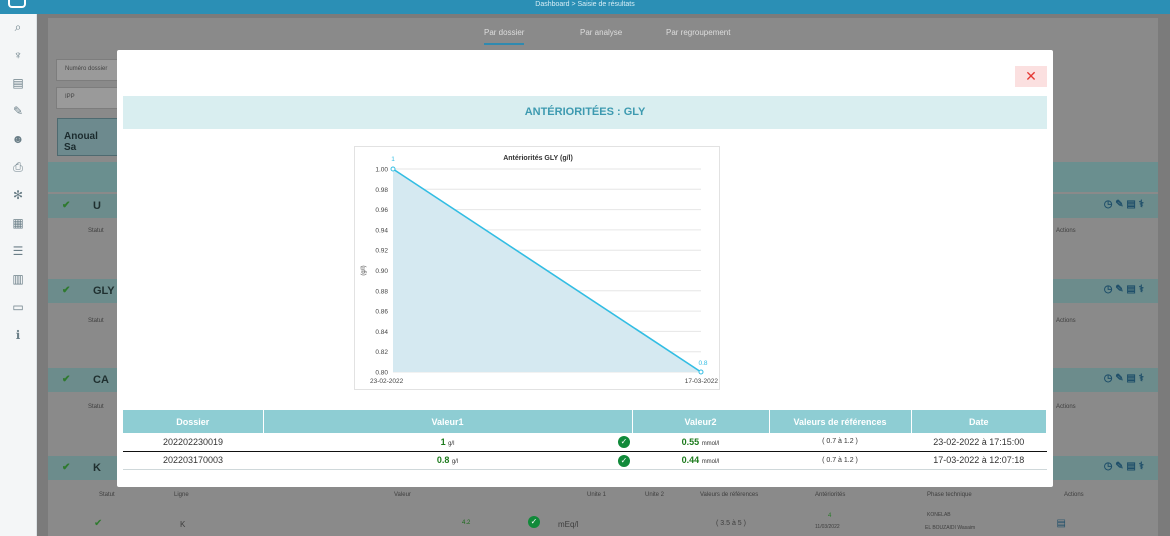 This screenshot has width=1170, height=536. What do you see at coordinates (18, 55) in the screenshot?
I see `stethoscope-icon: ♆` at bounding box center [18, 55].